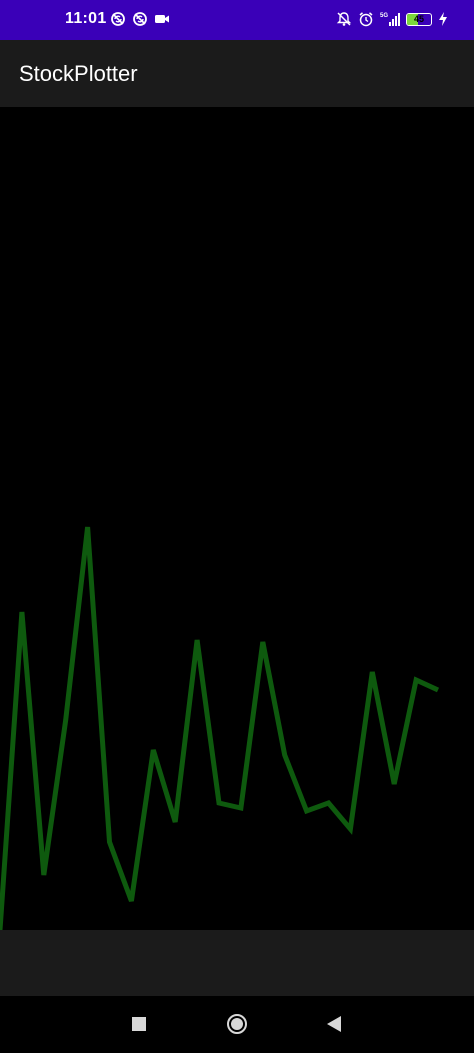  I want to click on recents-square-icon, so click(139, 1024).